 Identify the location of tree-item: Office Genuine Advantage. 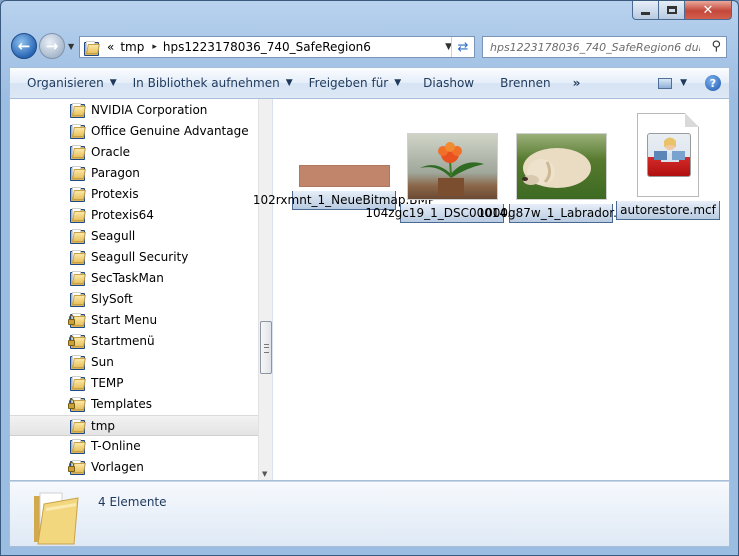
(134, 131).